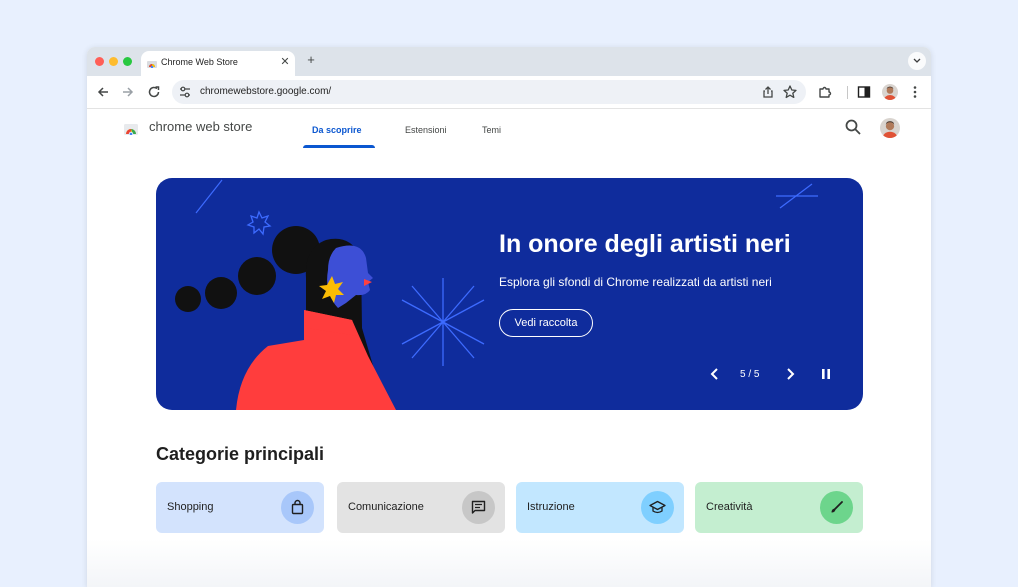 Image resolution: width=1018 pixels, height=587 pixels. Describe the element at coordinates (750, 374) in the screenshot. I see `carousel-counter: 5 / 5` at that location.